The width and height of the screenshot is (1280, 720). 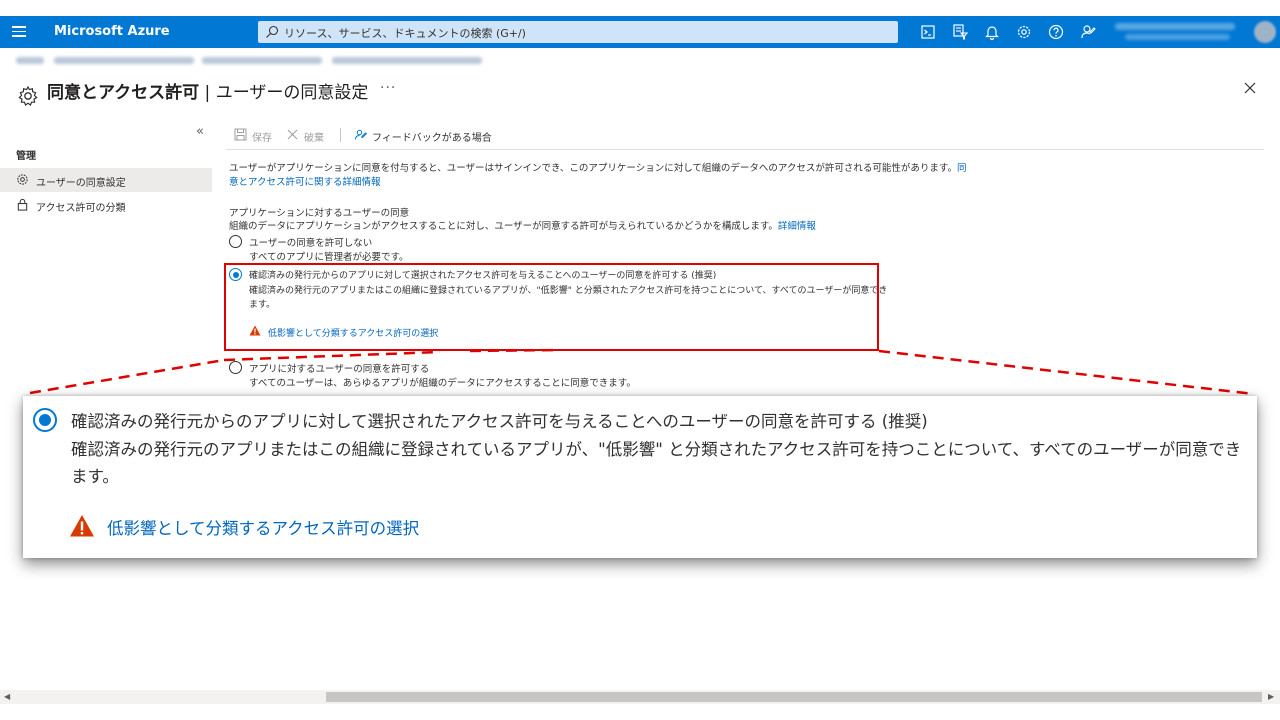 What do you see at coordinates (1271, 696) in the screenshot?
I see `scroll-right-icon: ▶` at bounding box center [1271, 696].